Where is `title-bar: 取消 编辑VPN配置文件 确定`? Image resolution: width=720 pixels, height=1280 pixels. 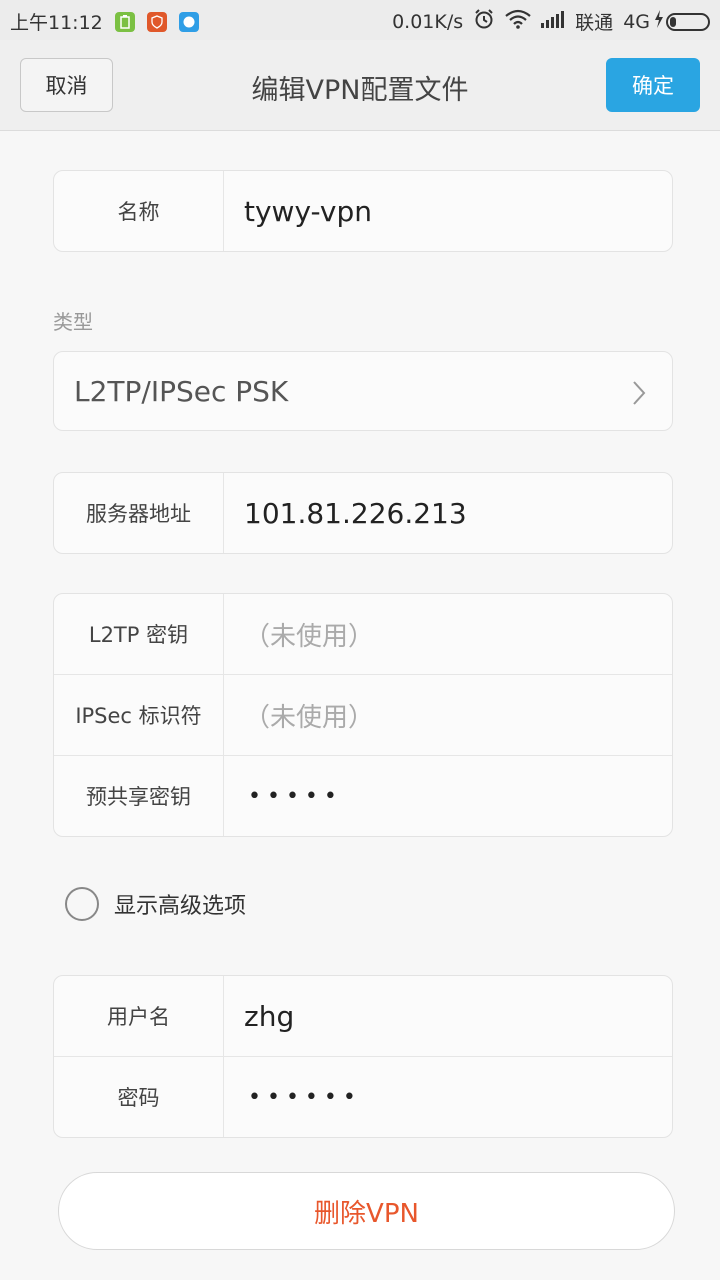
title-bar: 取消 编辑VPN配置文件 确定 is located at coordinates (360, 85).